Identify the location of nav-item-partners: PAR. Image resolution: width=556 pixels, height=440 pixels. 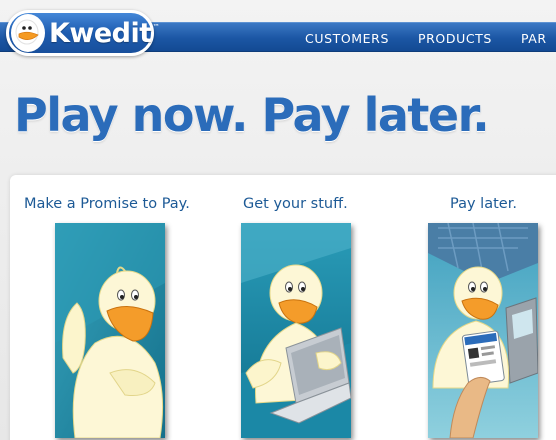
(534, 38).